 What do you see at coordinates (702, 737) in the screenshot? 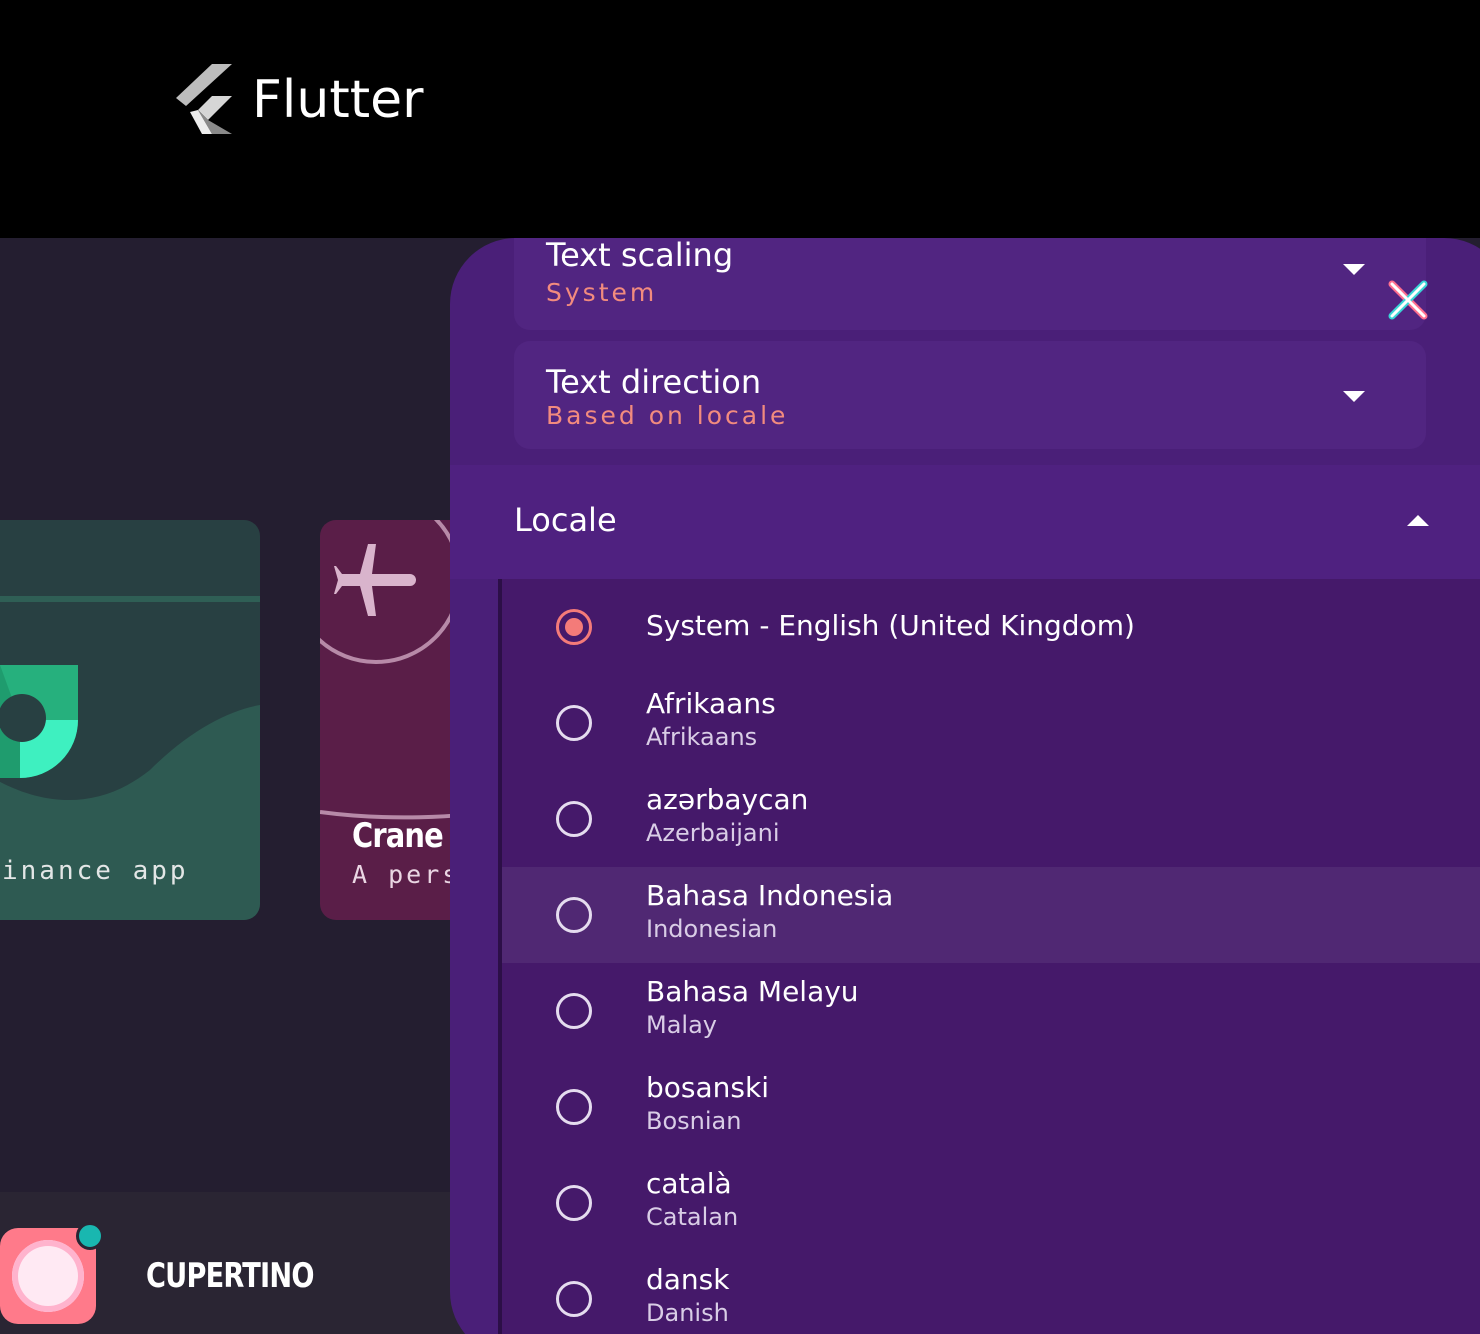
I see `locale-english-name: Afrikaans` at bounding box center [702, 737].